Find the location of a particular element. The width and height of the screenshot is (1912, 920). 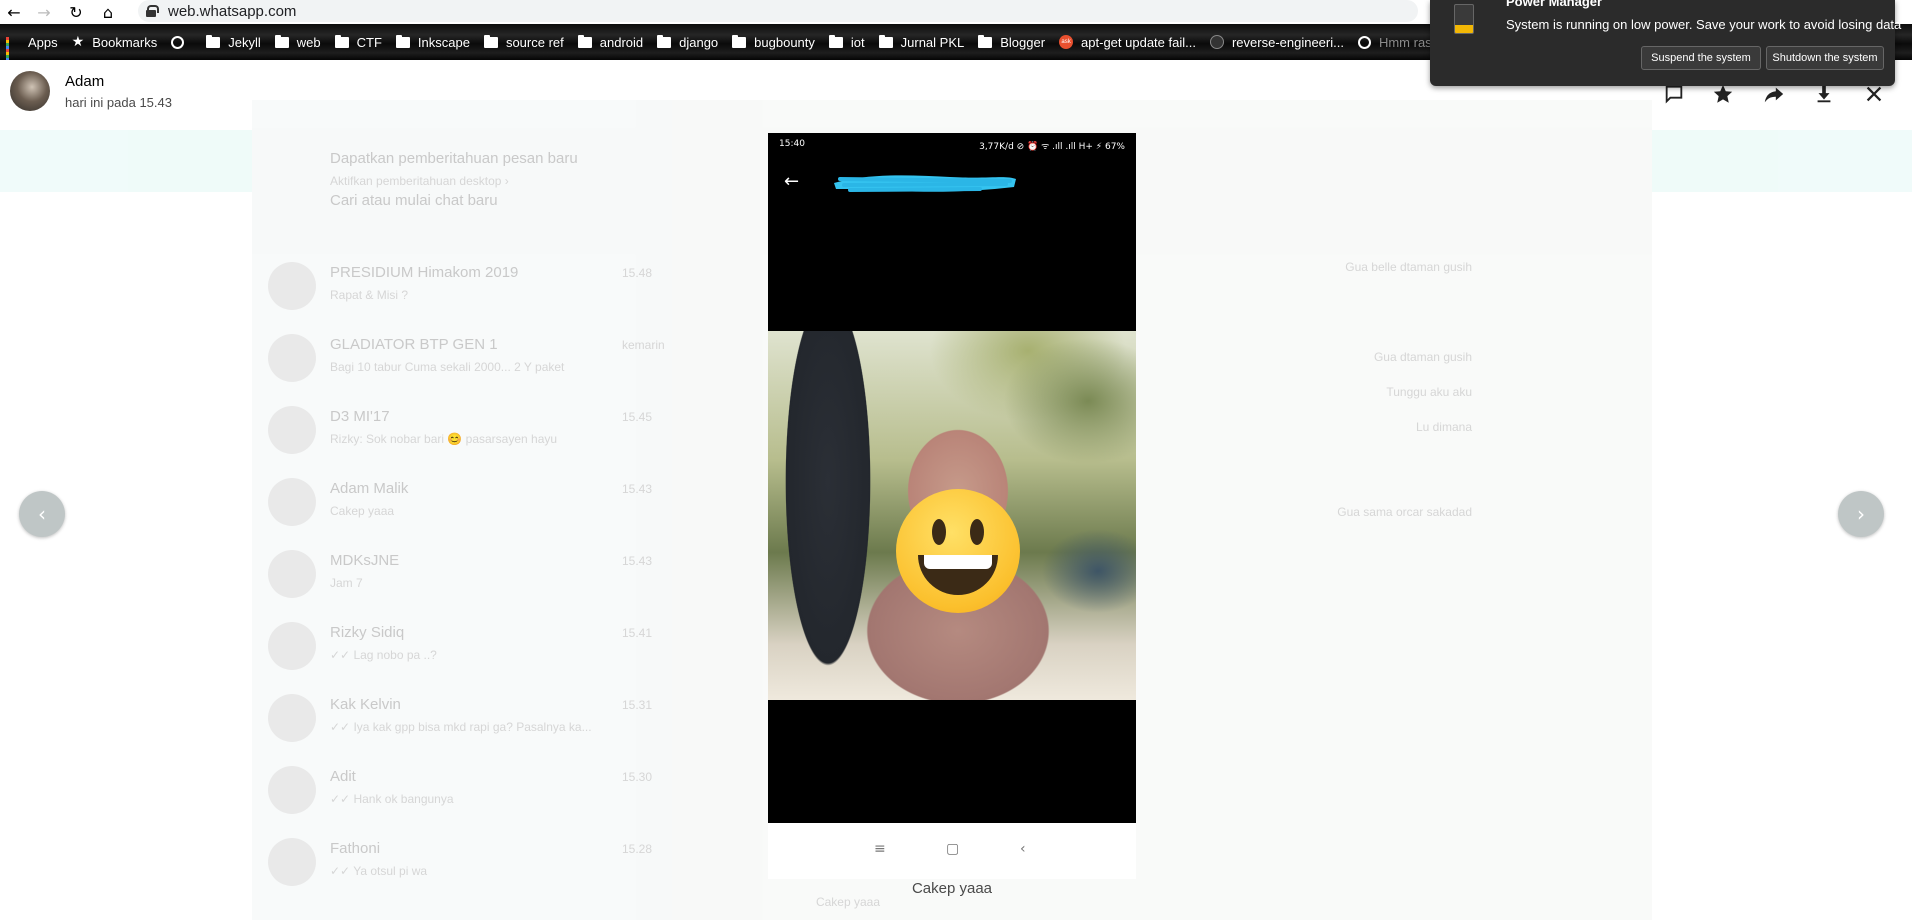

bookmark-label: source ref is located at coordinates (534, 42).